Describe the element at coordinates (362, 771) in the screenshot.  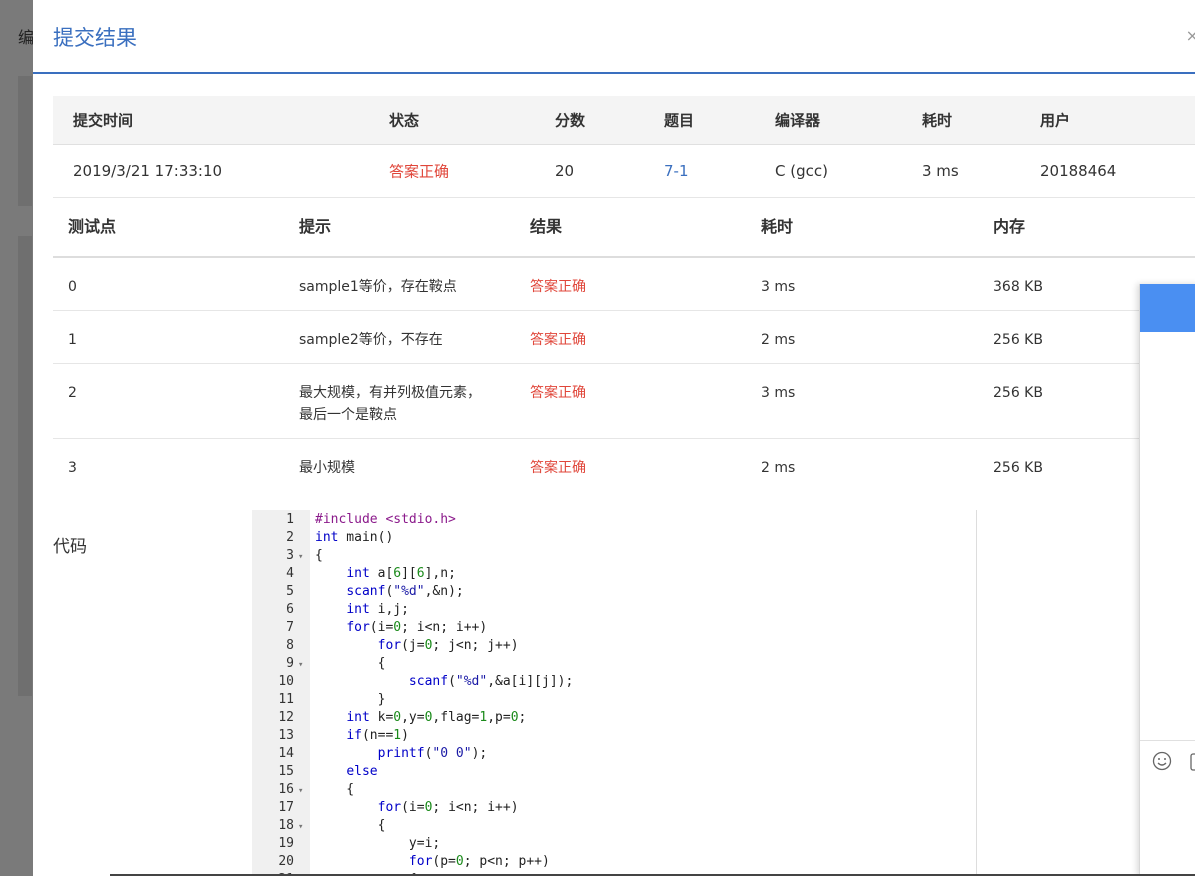
I see `code-line: else` at that location.